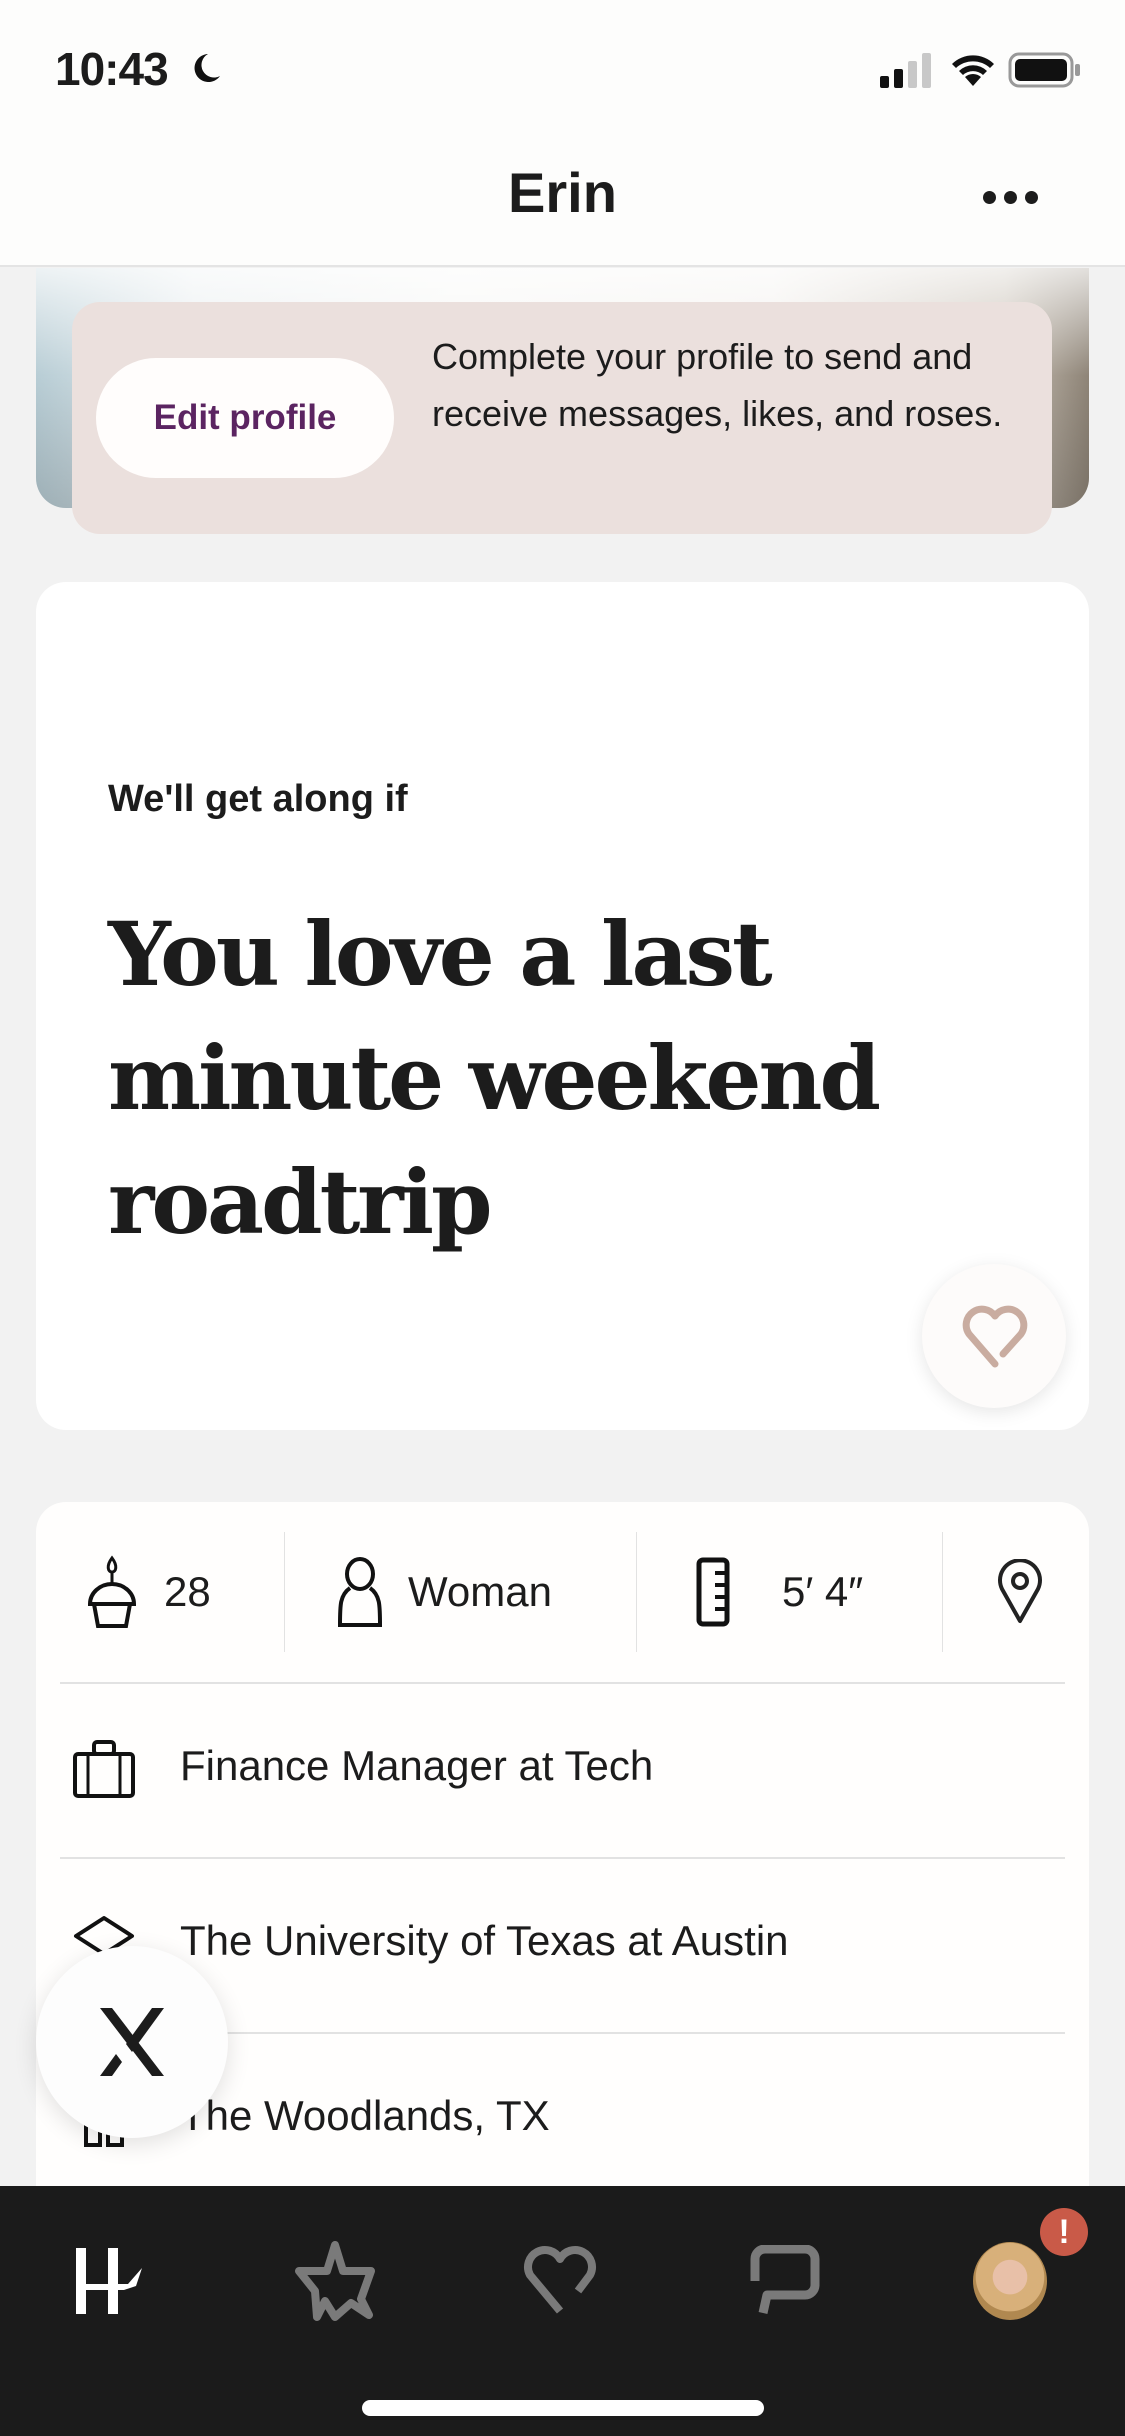 This screenshot has width=1125, height=2436. I want to click on birthday-cake-icon, so click(112, 1591).